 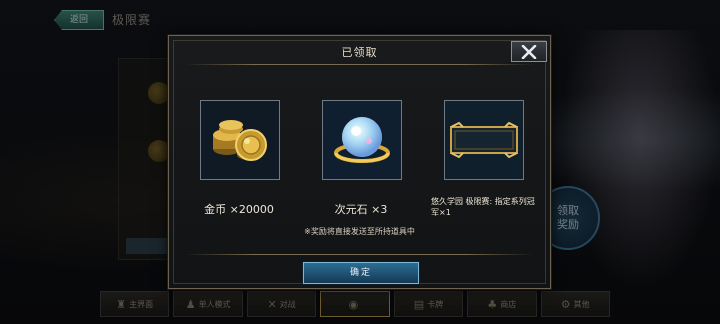 I want to click on reward-slot-gold, so click(x=240, y=140).